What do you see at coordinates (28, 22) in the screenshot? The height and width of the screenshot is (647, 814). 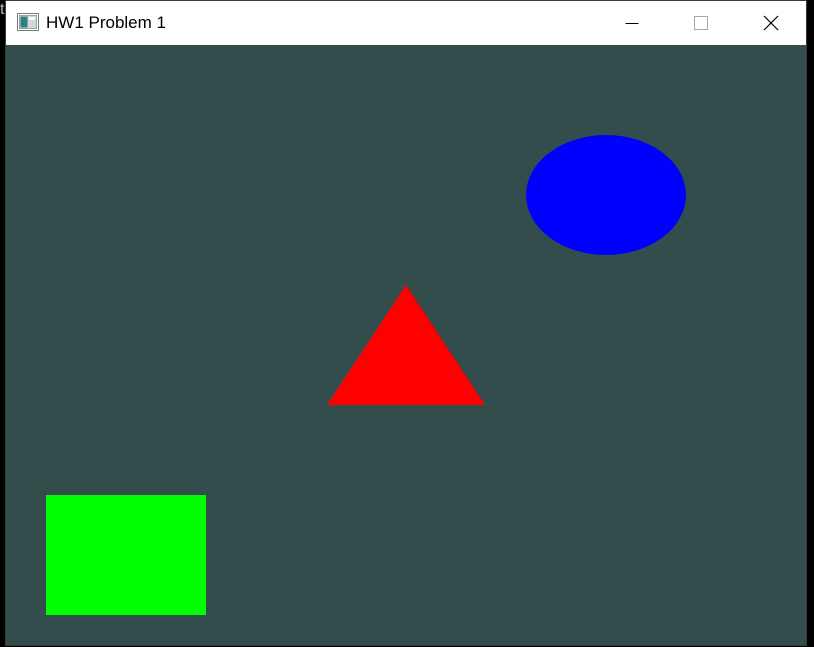 I see `app-window-icon` at bounding box center [28, 22].